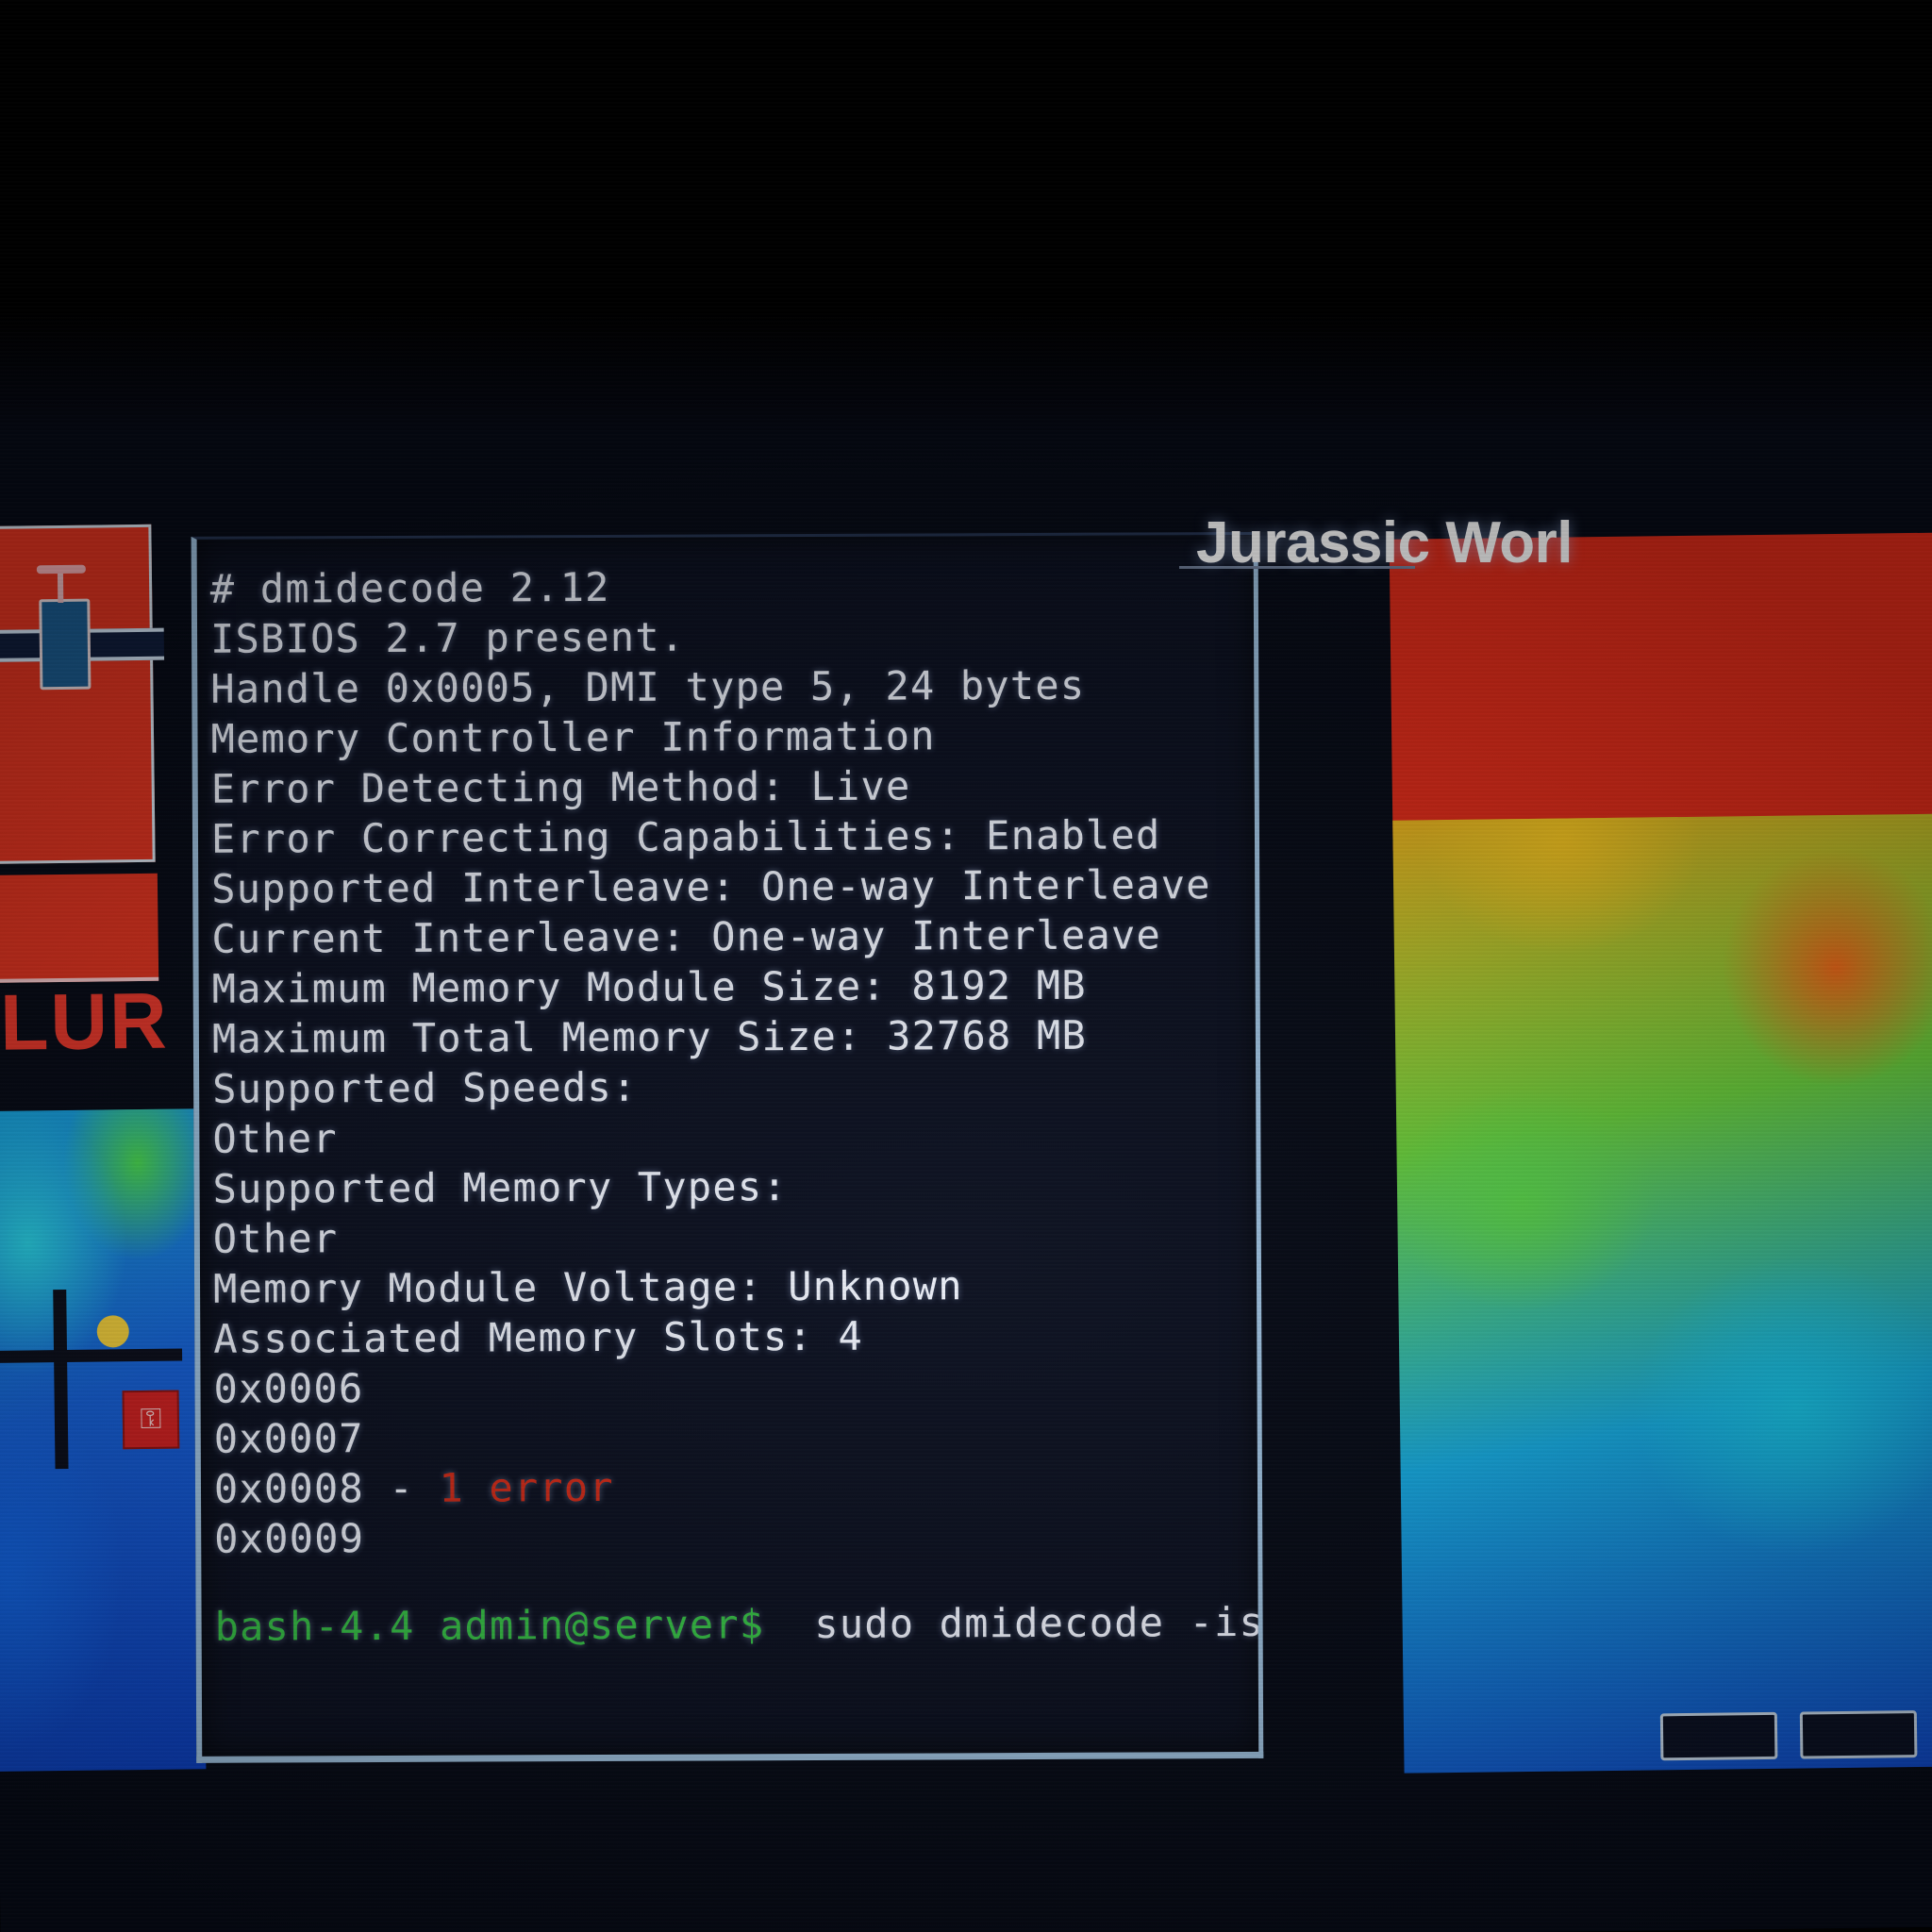 The image size is (1932, 1932). I want to click on prompt-gap, so click(789, 1624).